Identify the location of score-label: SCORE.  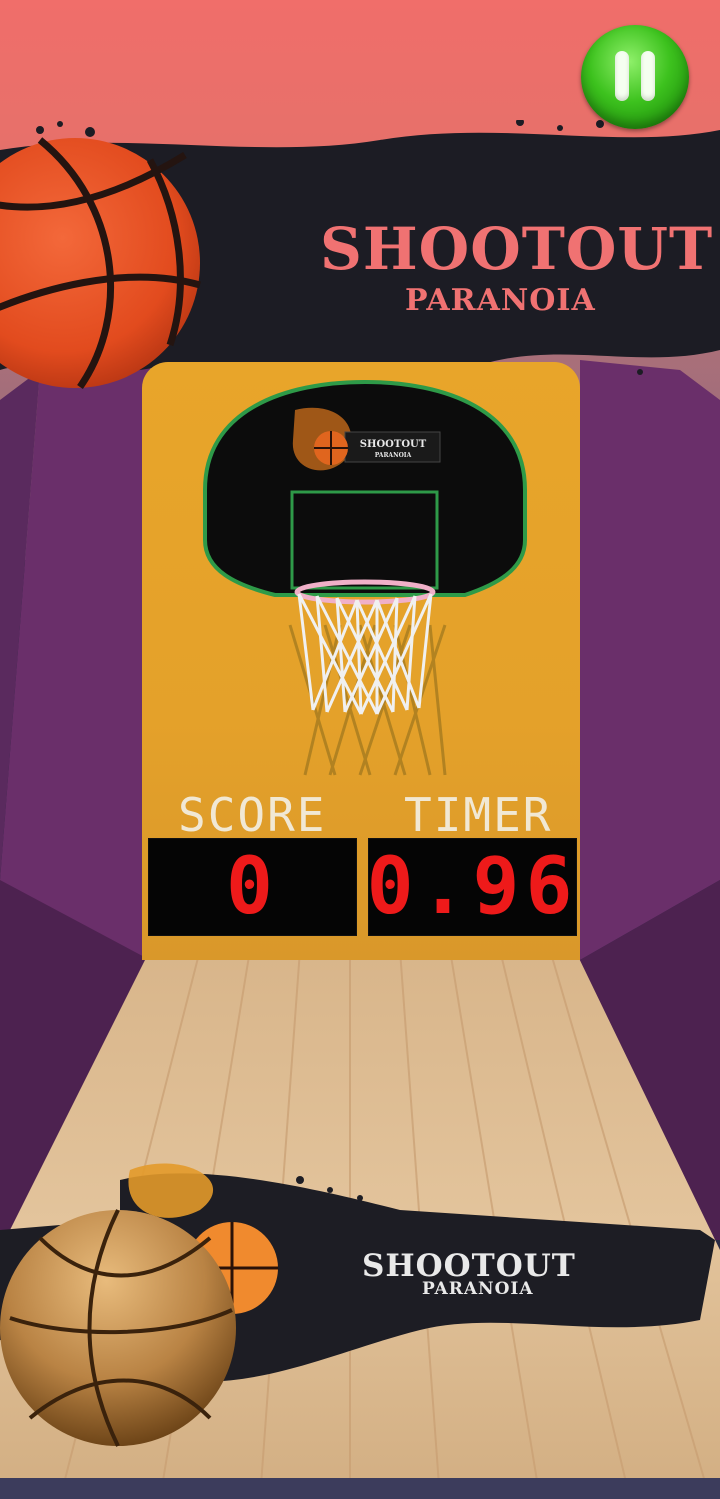
(252, 815).